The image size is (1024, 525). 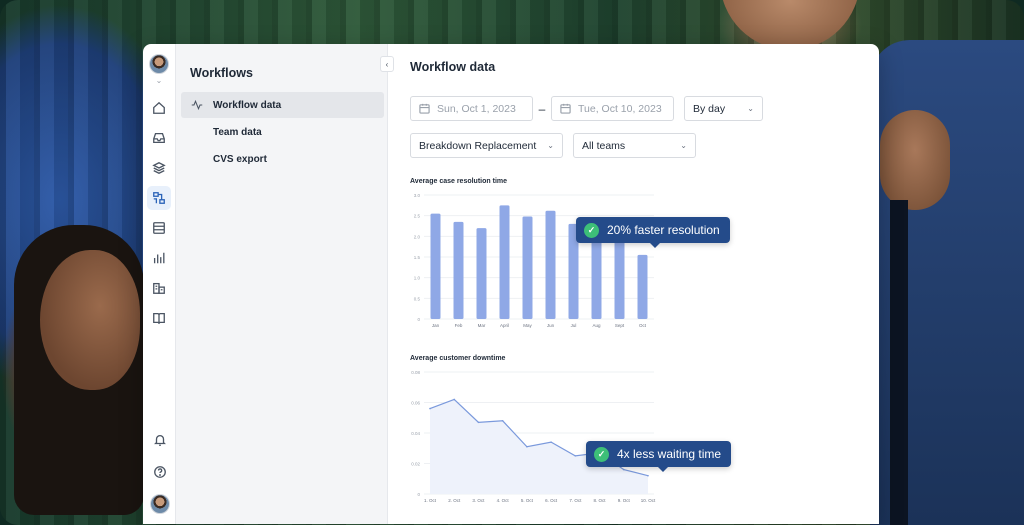 I want to click on sidebar-item-team-data: Team data, so click(x=282, y=132).